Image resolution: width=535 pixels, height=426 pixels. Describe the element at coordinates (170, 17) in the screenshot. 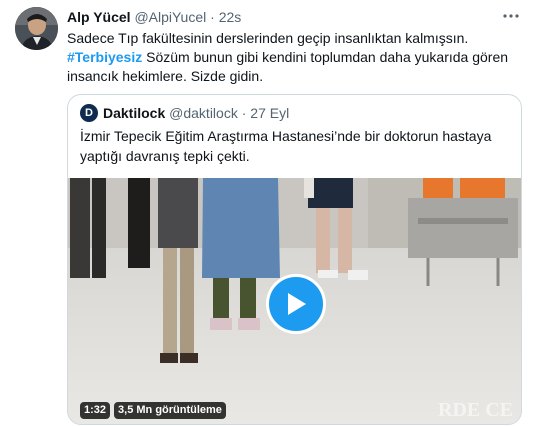

I see `author-handle: @AlpiYucel` at that location.